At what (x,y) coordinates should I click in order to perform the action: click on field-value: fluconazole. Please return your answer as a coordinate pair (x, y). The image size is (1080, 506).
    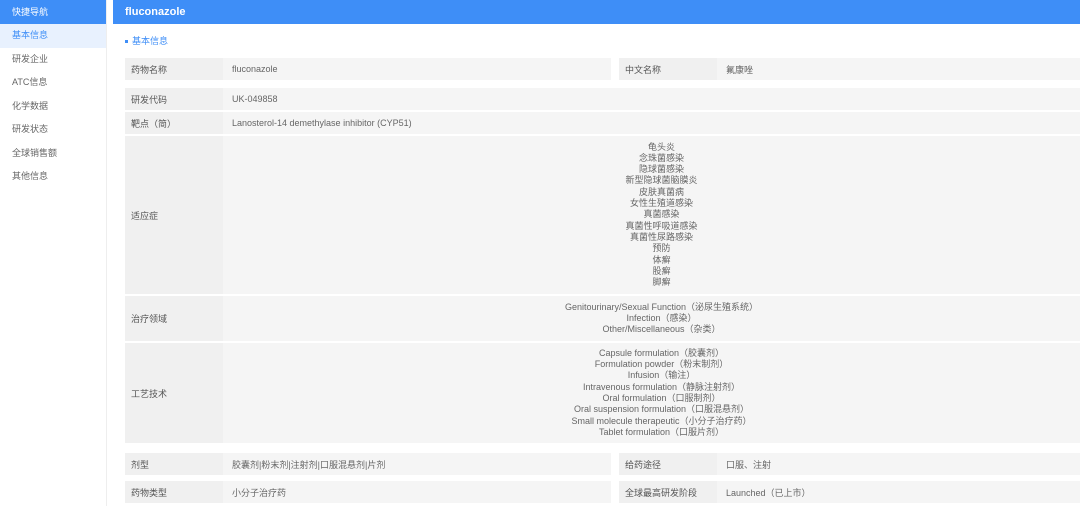
    Looking at the image, I should click on (417, 69).